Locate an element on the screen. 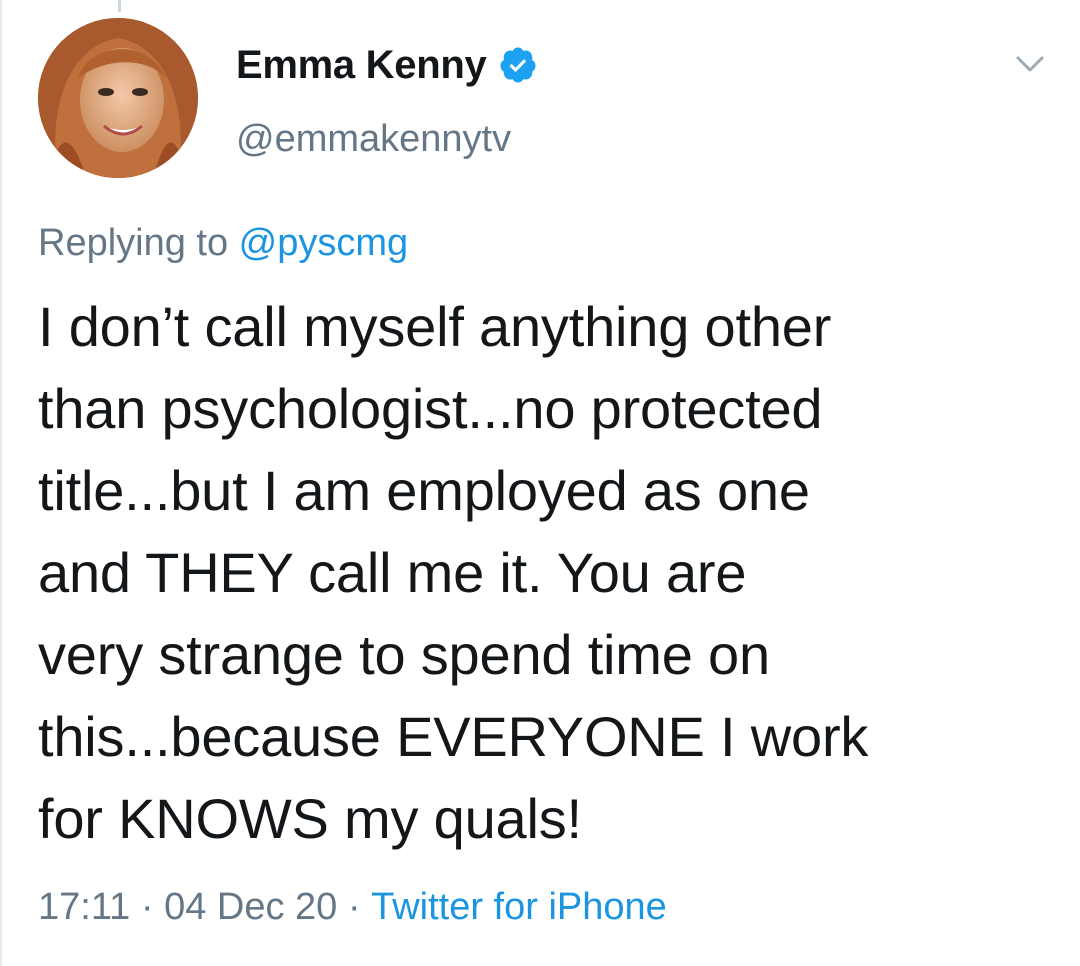 This screenshot has width=1080, height=966. chevron-down-icon is located at coordinates (1030, 64).